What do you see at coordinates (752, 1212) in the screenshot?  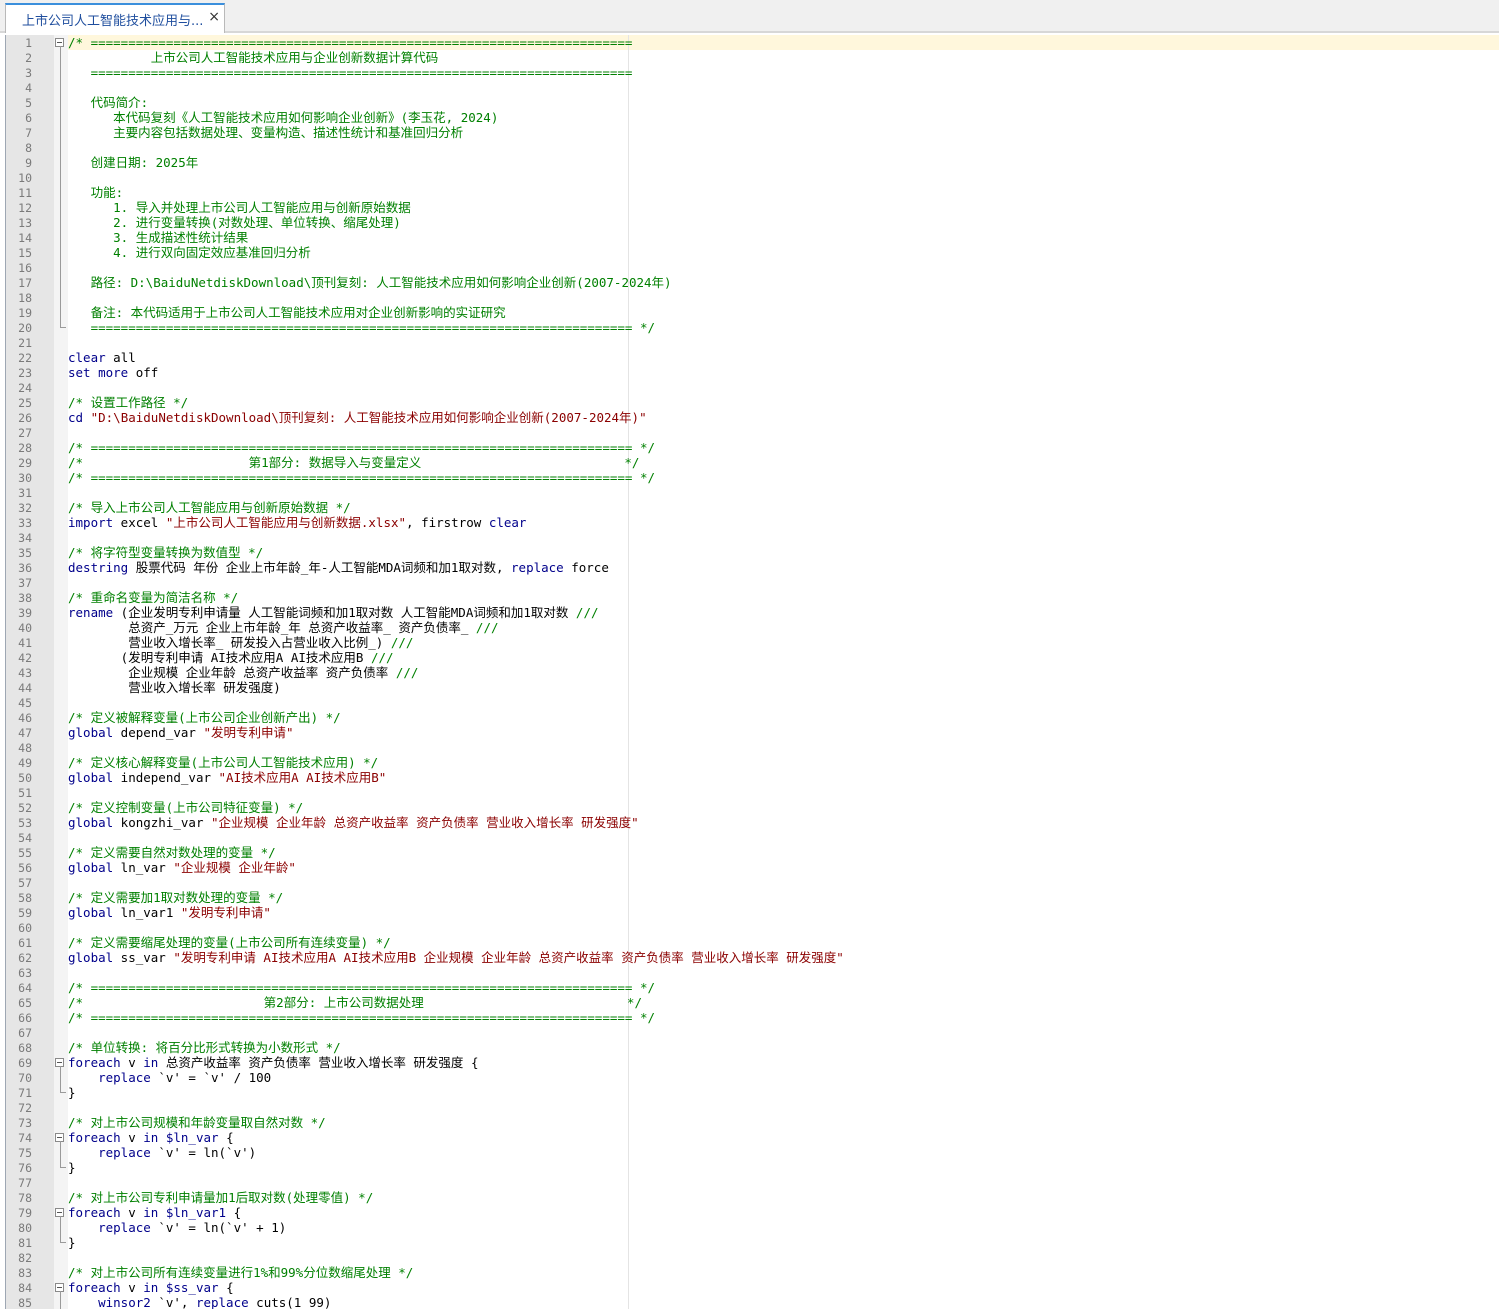 I see `code-line: 79 foreach v in $ln_var1 {` at bounding box center [752, 1212].